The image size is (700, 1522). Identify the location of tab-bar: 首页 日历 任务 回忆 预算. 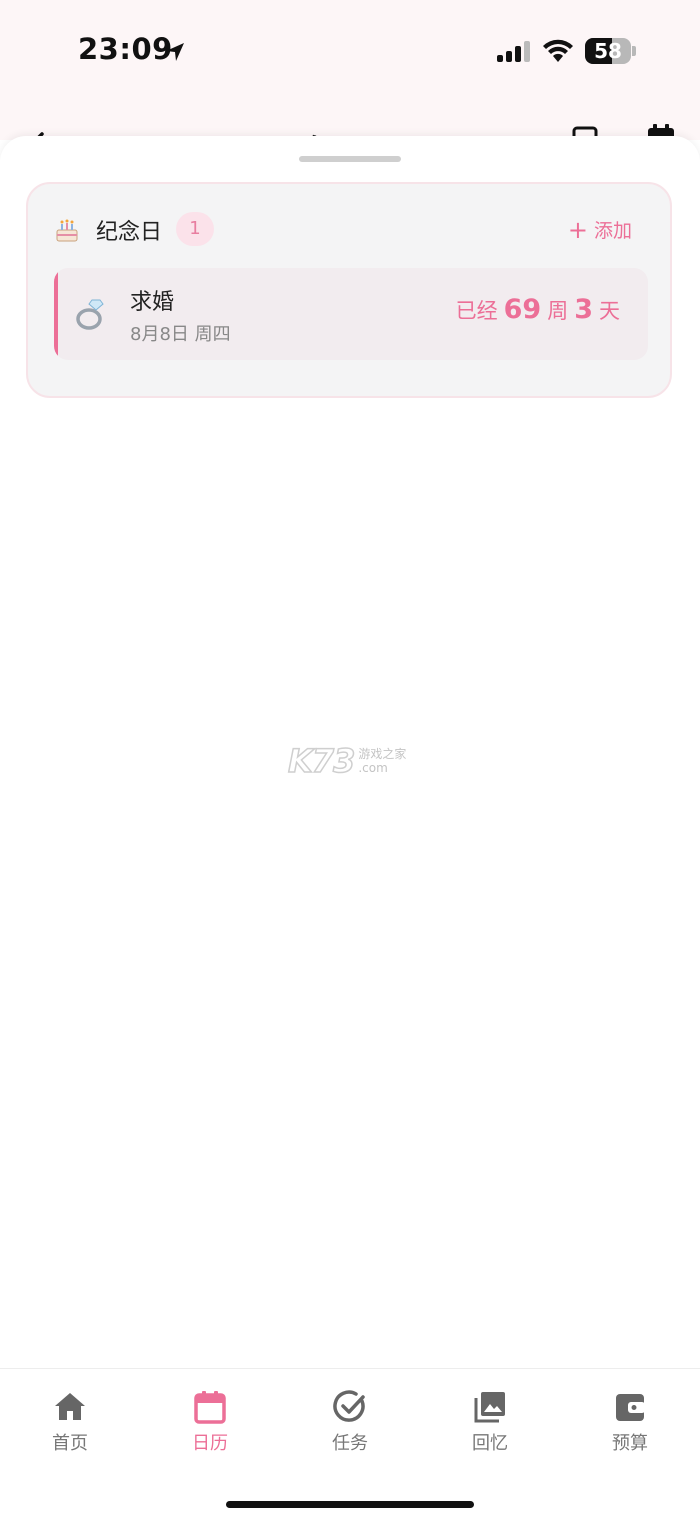
(350, 1445).